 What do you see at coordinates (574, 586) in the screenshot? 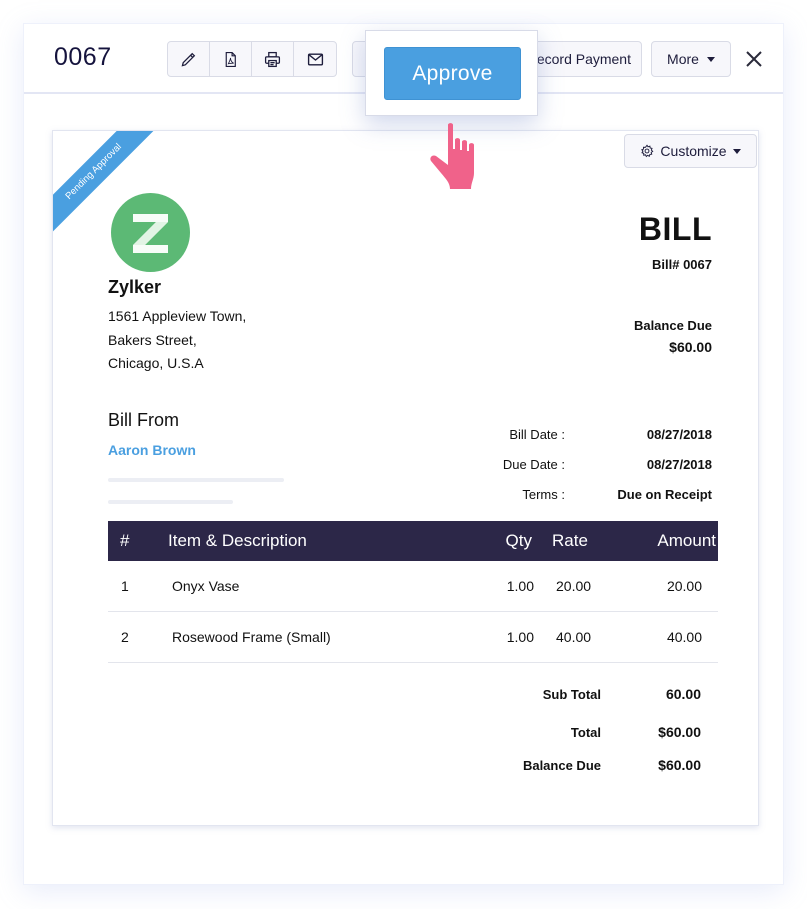
I see `row-rate: 20.00` at bounding box center [574, 586].